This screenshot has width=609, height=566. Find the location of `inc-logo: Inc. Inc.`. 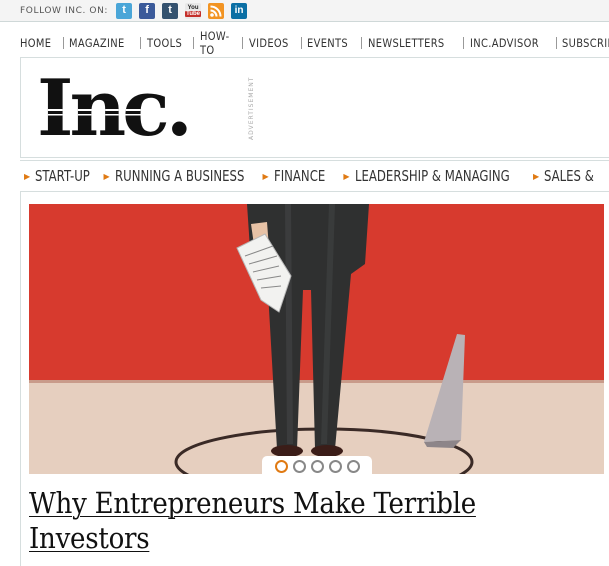

inc-logo: Inc. Inc. is located at coordinates (137, 108).